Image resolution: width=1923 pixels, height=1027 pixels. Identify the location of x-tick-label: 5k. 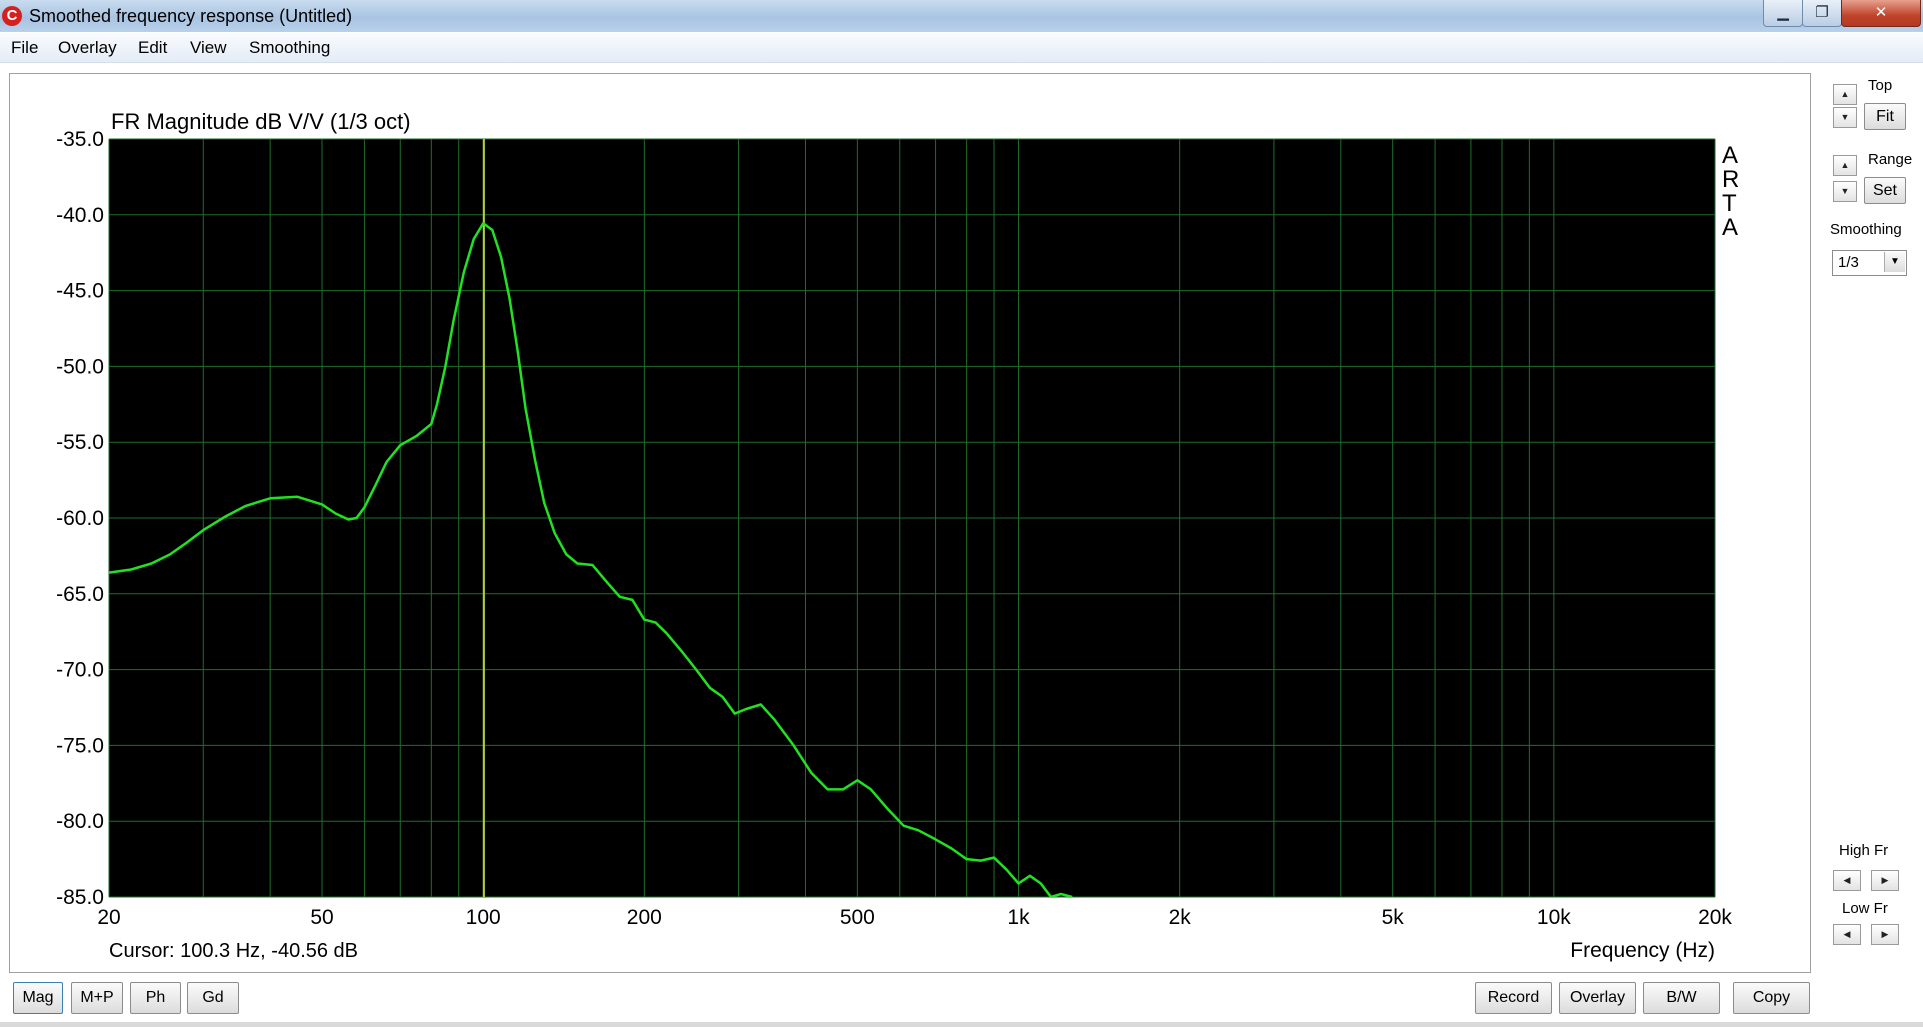
(1393, 917).